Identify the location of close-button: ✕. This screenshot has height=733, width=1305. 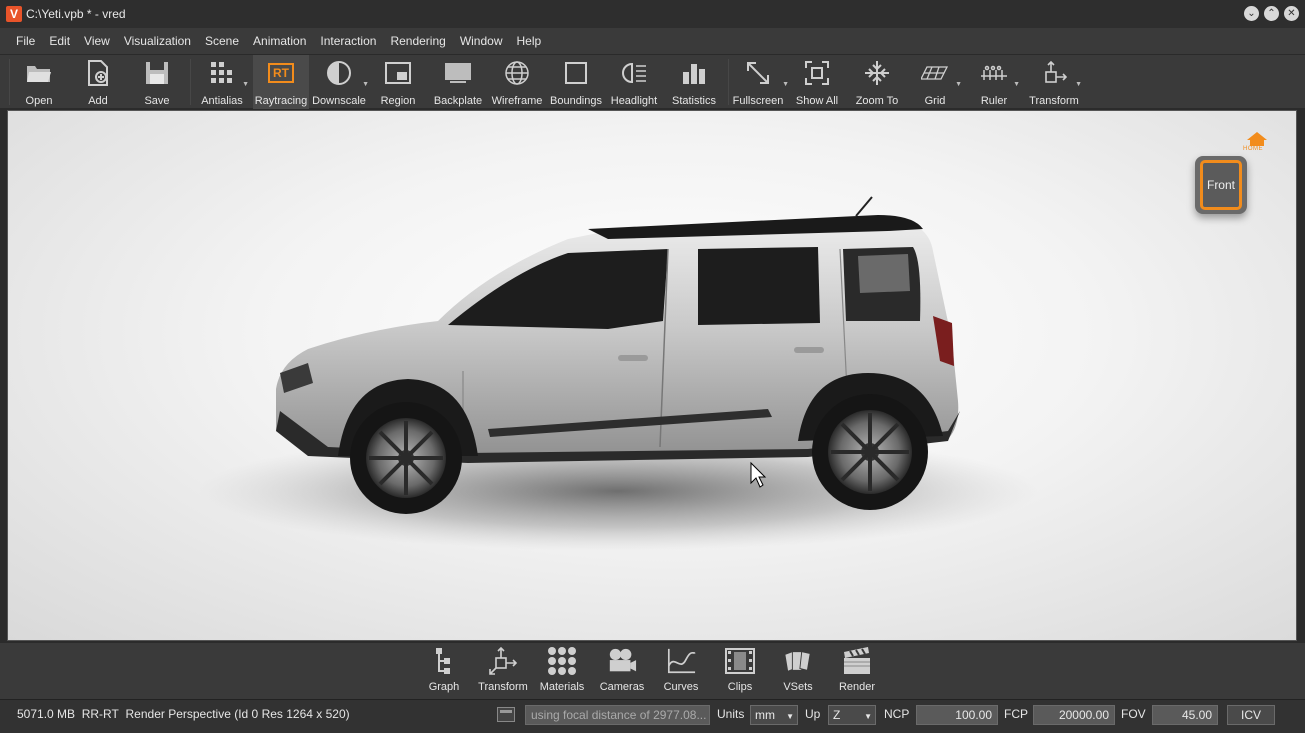
(1291, 13).